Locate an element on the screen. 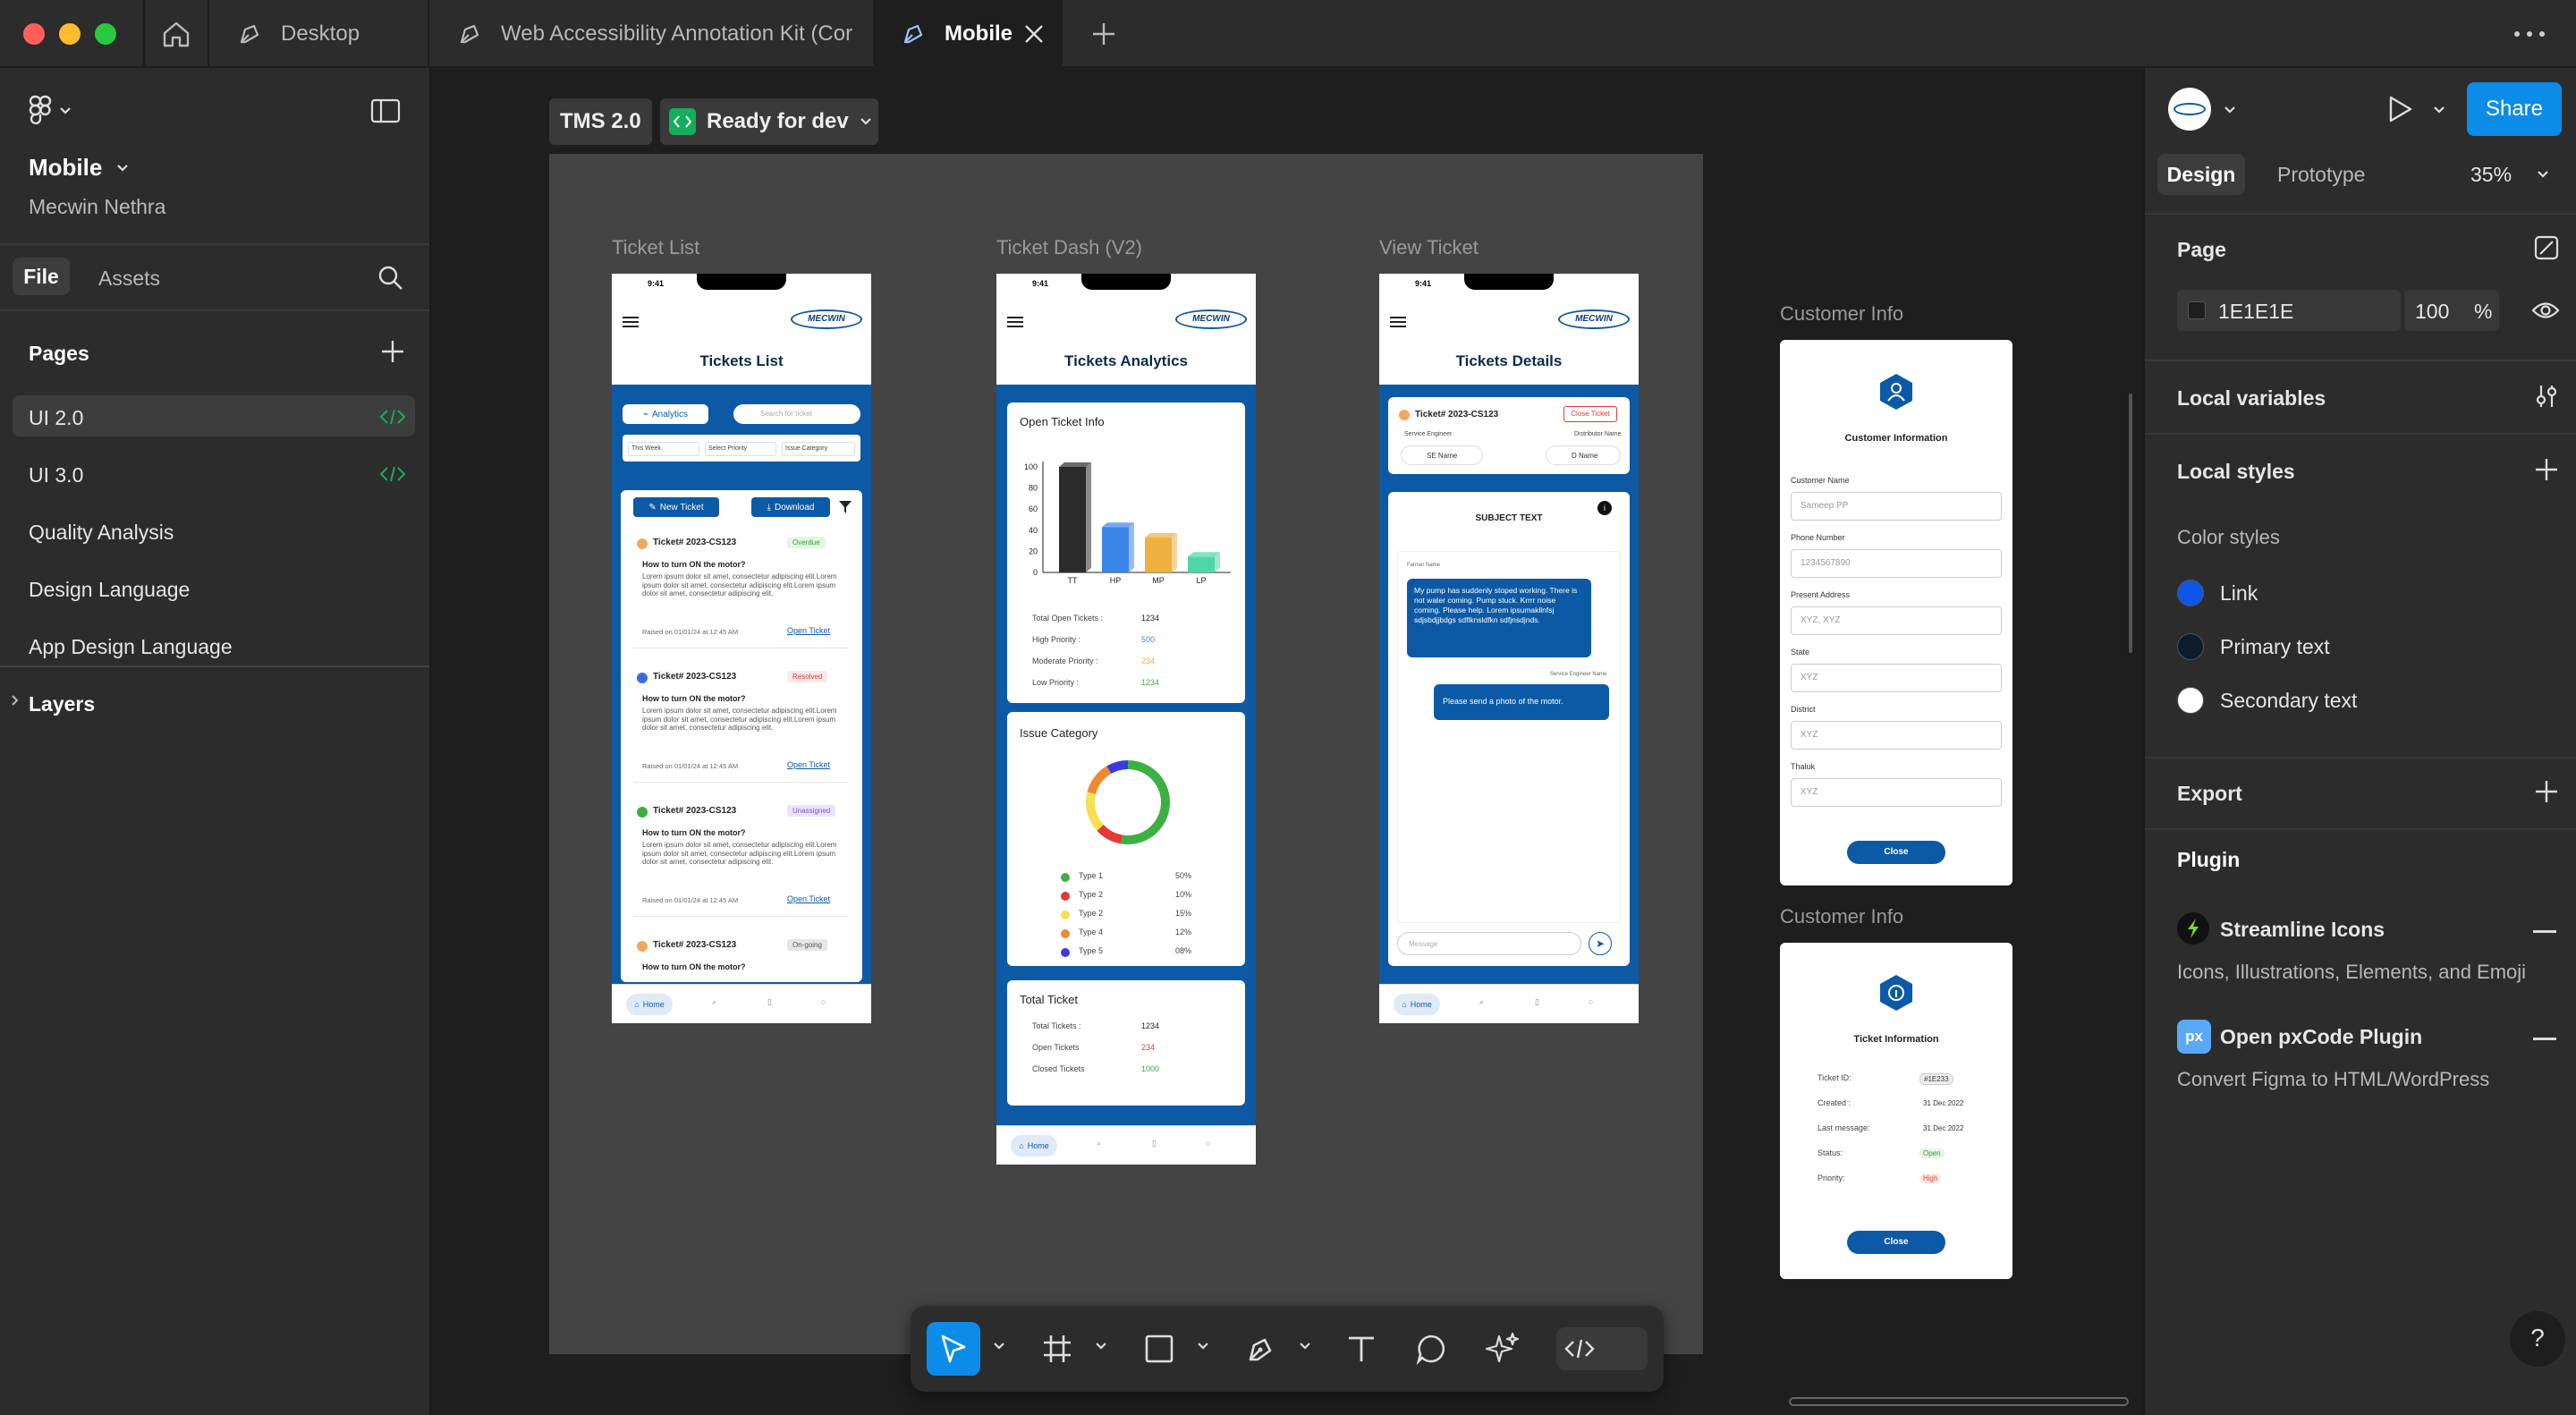 The height and width of the screenshot is (1415, 2576). filter-category: Issue Category is located at coordinates (818, 449).